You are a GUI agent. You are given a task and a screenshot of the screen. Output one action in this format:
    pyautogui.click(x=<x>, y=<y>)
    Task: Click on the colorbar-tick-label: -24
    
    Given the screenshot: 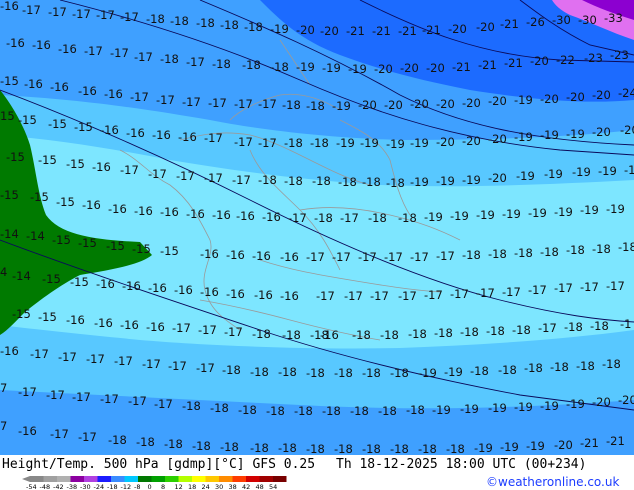 What is the action you would take?
    pyautogui.click(x=99, y=486)
    